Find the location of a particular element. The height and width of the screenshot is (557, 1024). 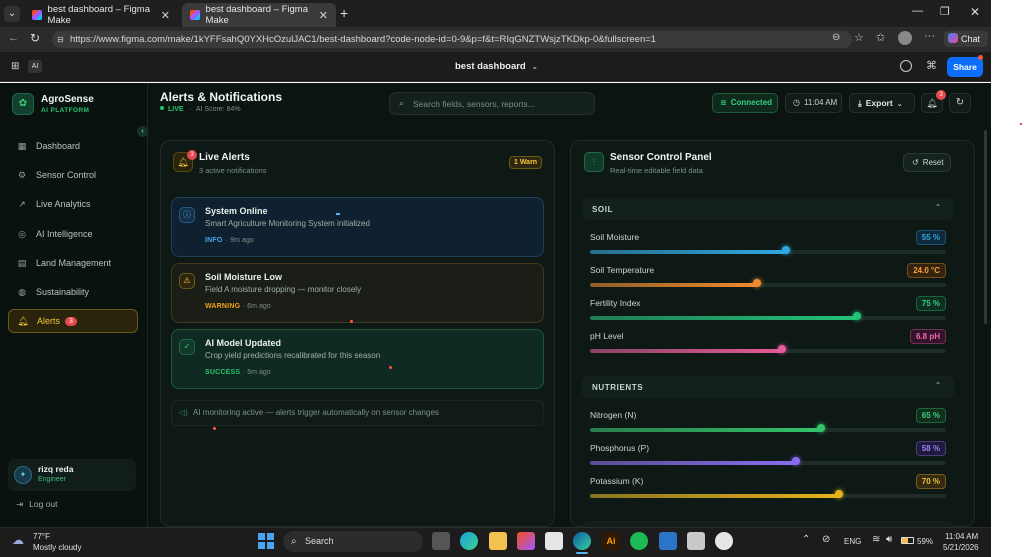

illustrator-icon: Ai is located at coordinates (611, 541).